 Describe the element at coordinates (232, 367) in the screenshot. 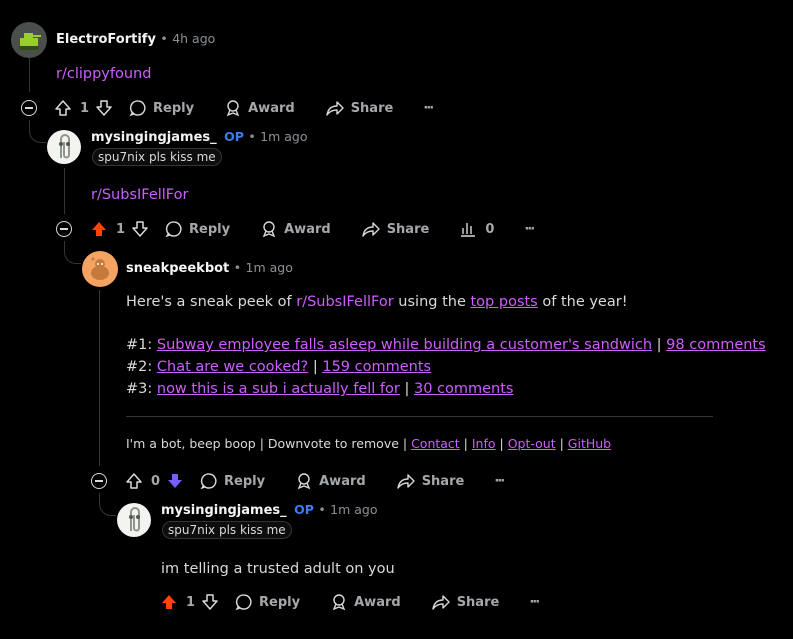

I see `post-title-link: Chat are we cooked?` at that location.